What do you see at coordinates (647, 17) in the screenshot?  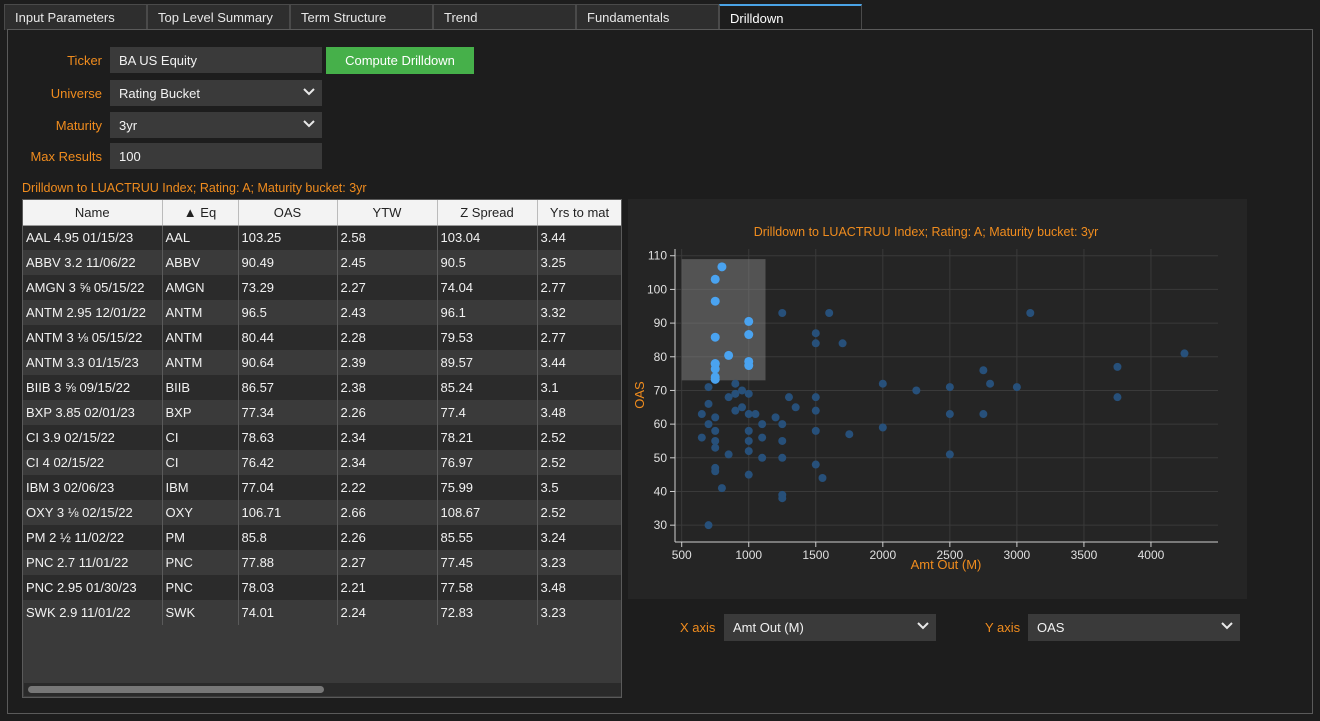 I see `tab-fundamentals: Fundamentals` at bounding box center [647, 17].